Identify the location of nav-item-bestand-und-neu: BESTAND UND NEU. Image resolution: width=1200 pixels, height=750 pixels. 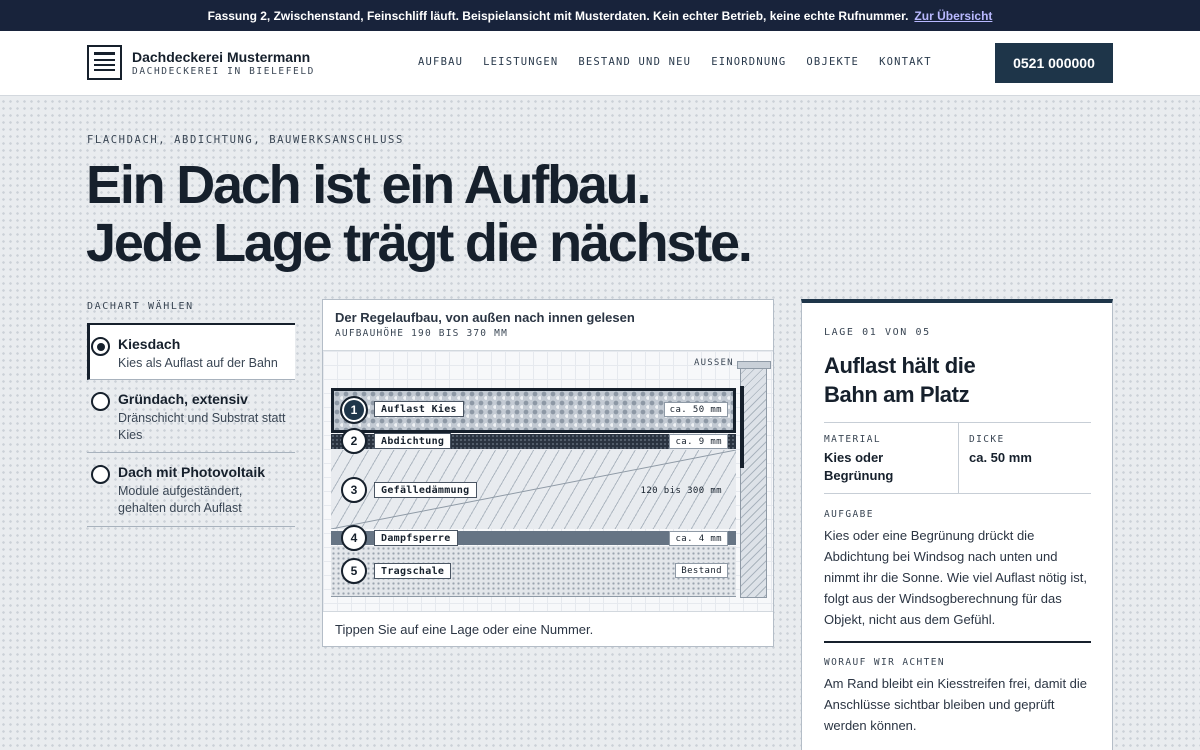
(634, 62).